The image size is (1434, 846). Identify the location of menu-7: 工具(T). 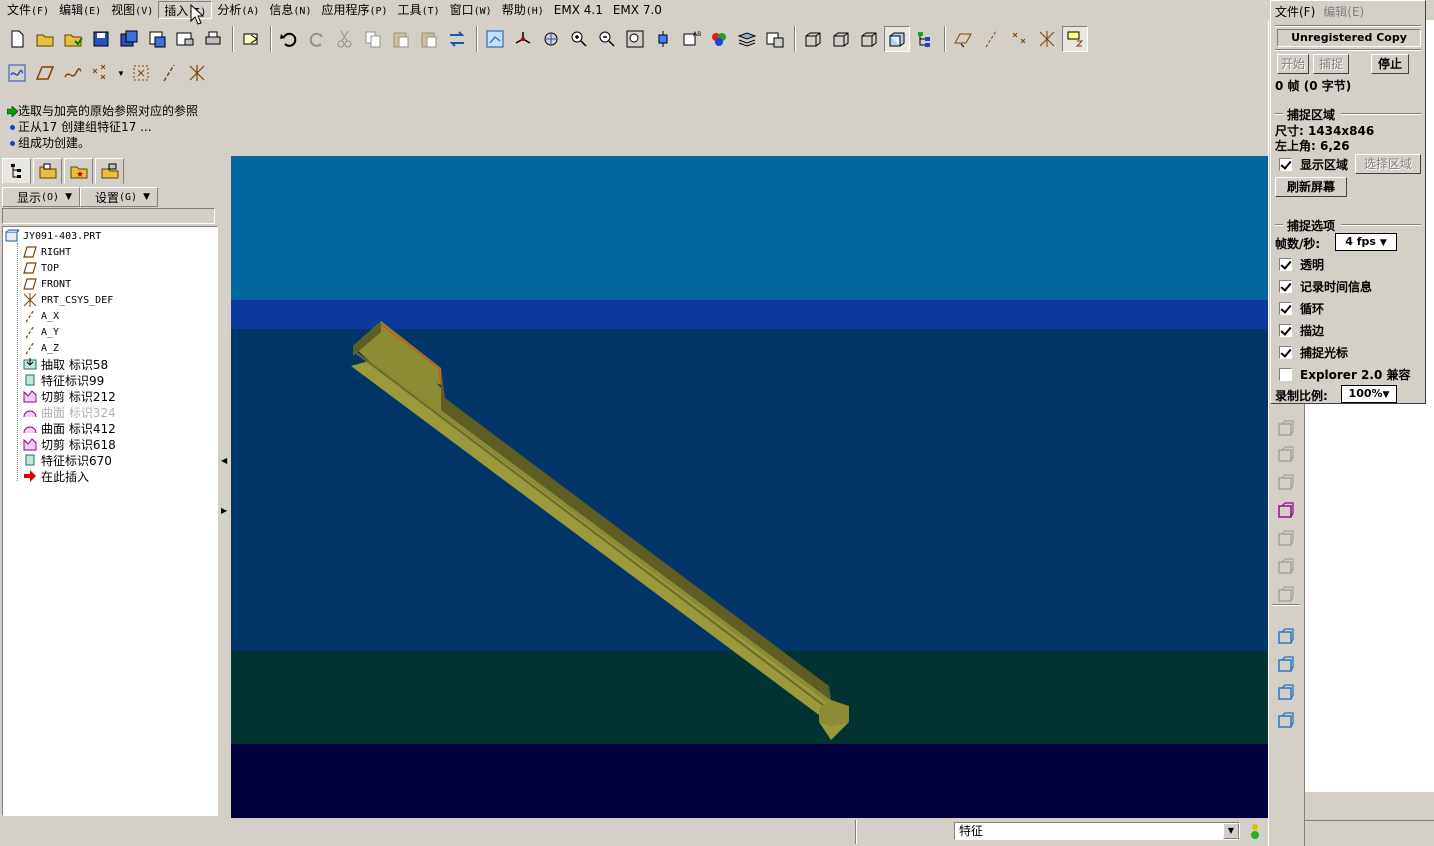
(419, 10).